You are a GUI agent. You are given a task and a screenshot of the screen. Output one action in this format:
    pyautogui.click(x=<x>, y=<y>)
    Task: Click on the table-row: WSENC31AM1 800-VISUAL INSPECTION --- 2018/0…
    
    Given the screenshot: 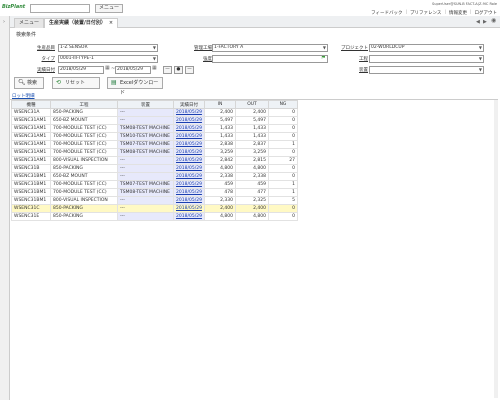 What is the action you would take?
    pyautogui.click(x=154, y=160)
    